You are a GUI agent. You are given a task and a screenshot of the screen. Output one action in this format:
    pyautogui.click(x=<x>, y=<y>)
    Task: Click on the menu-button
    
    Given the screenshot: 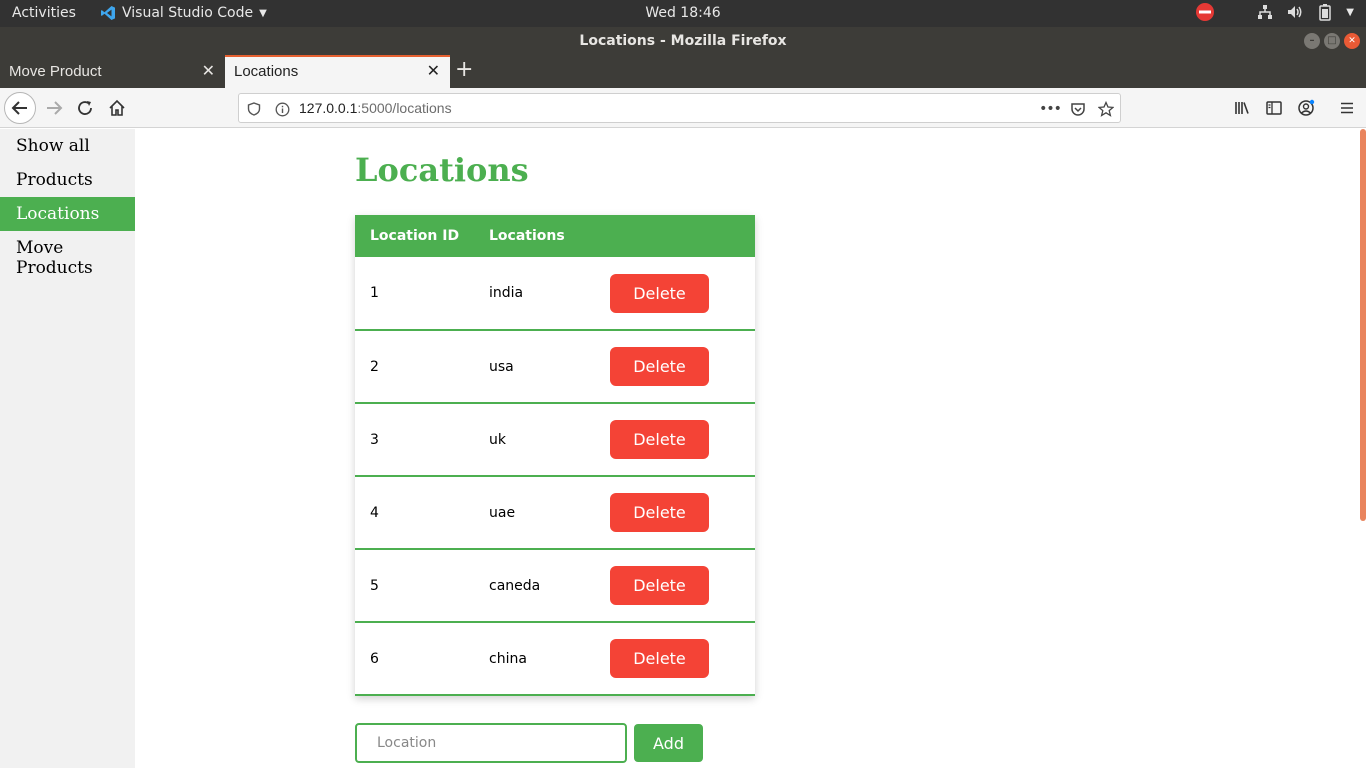 What is the action you would take?
    pyautogui.click(x=1347, y=108)
    